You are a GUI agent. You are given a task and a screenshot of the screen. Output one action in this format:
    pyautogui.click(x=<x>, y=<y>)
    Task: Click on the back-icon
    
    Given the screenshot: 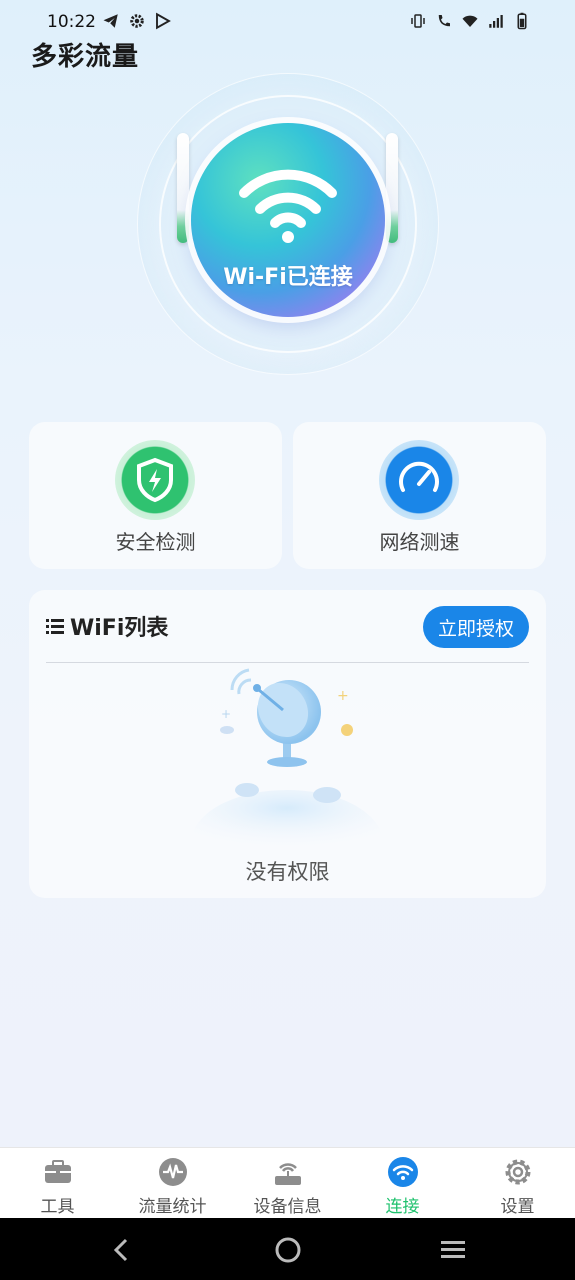 What is the action you would take?
    pyautogui.click(x=122, y=1250)
    